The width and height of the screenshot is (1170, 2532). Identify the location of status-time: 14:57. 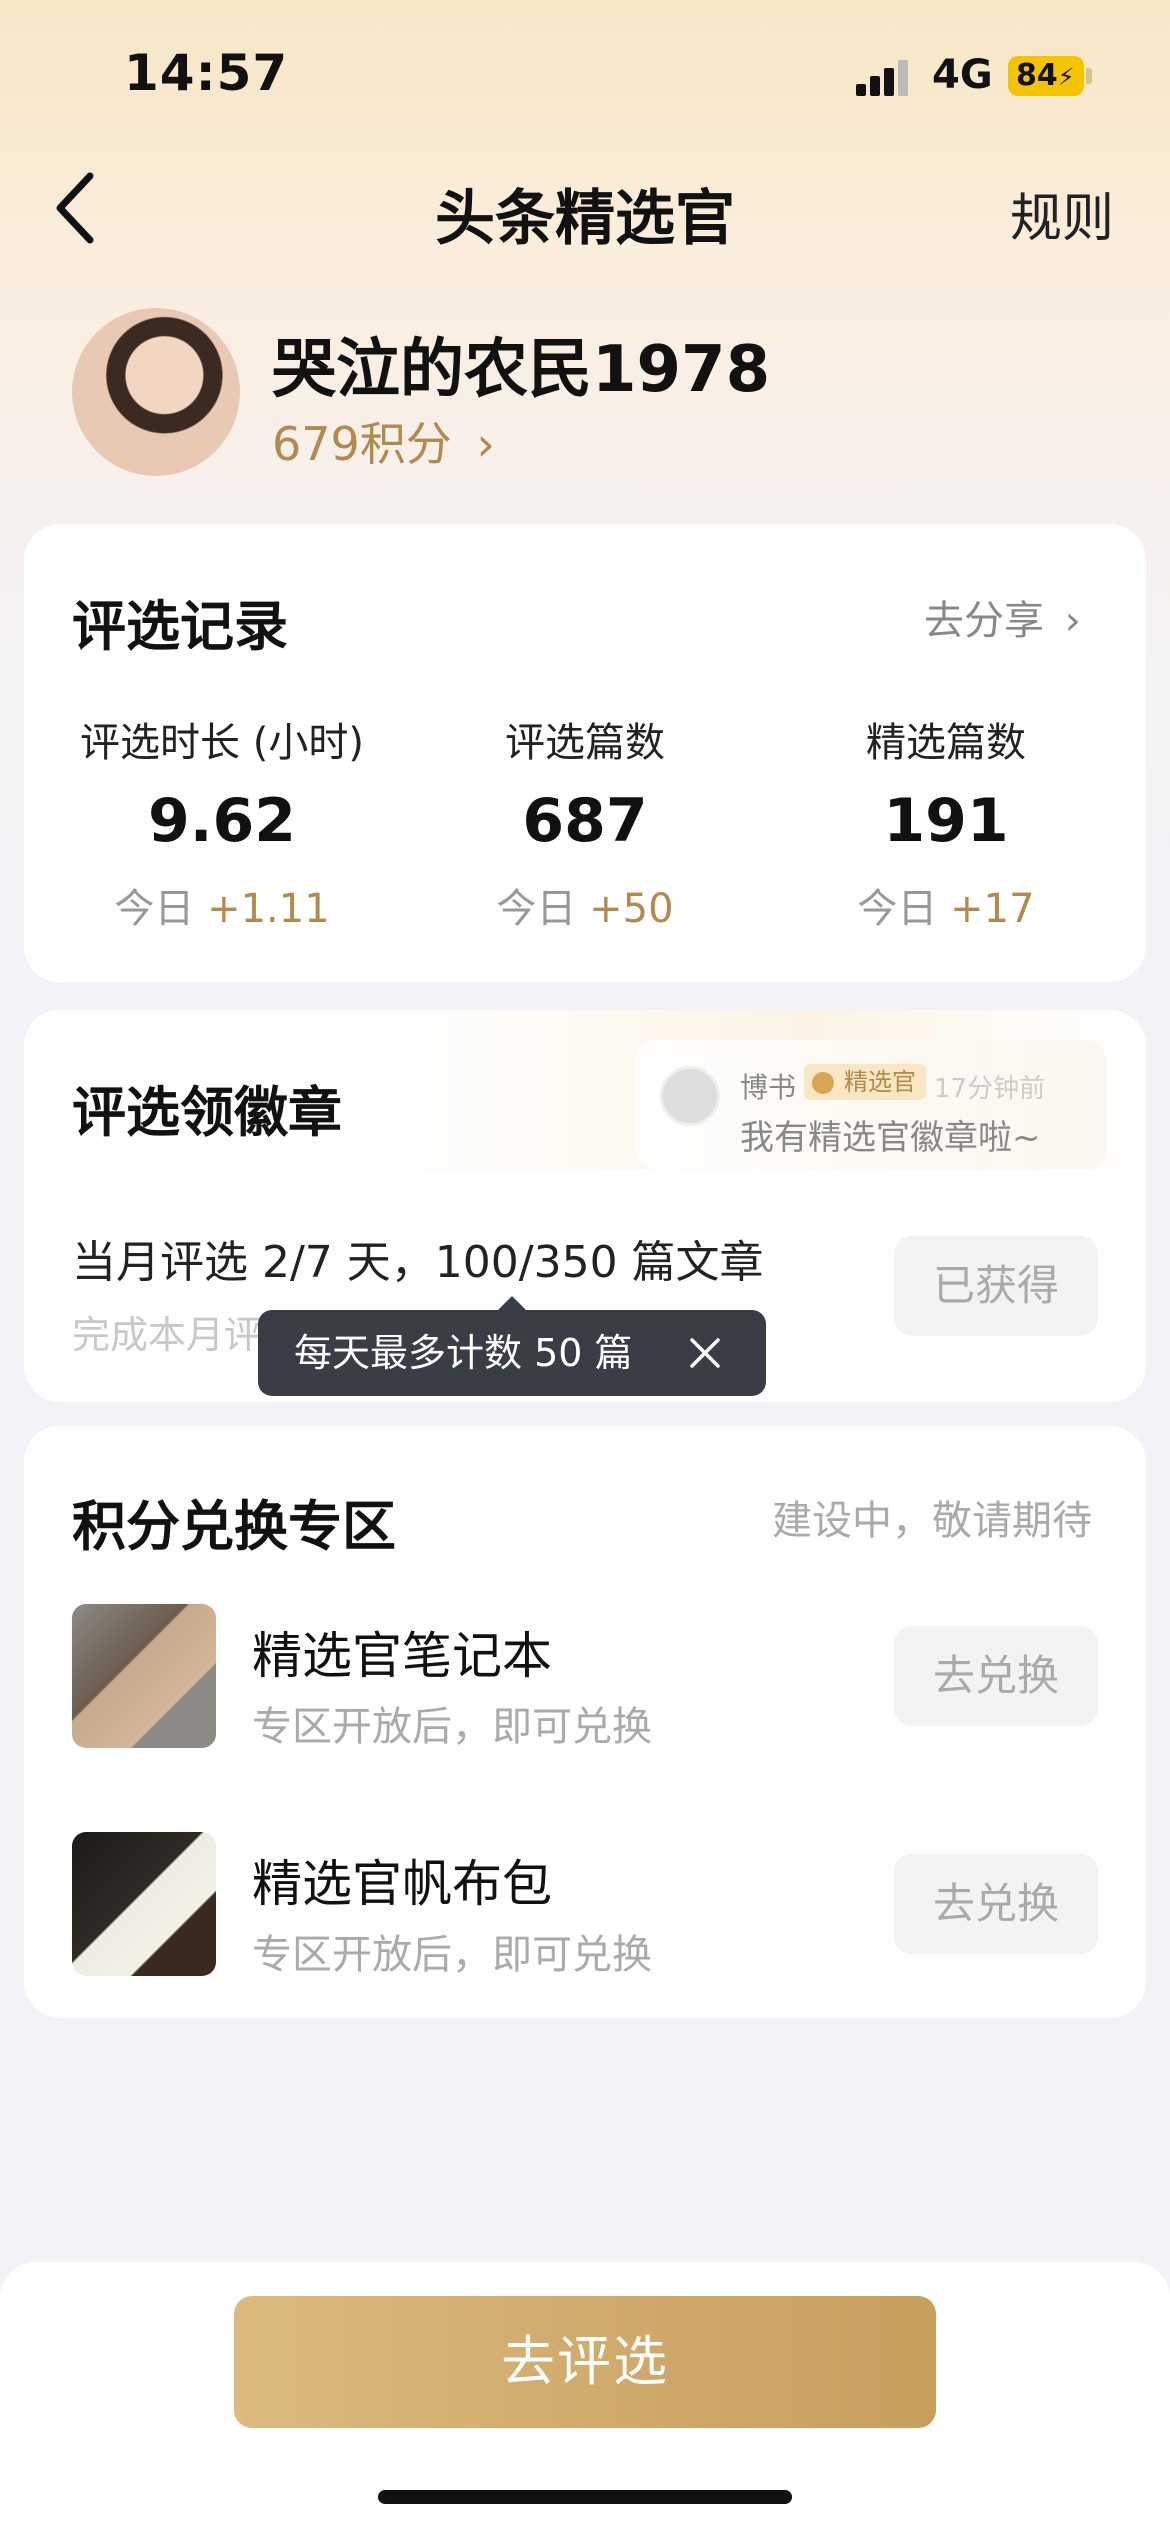
(206, 73).